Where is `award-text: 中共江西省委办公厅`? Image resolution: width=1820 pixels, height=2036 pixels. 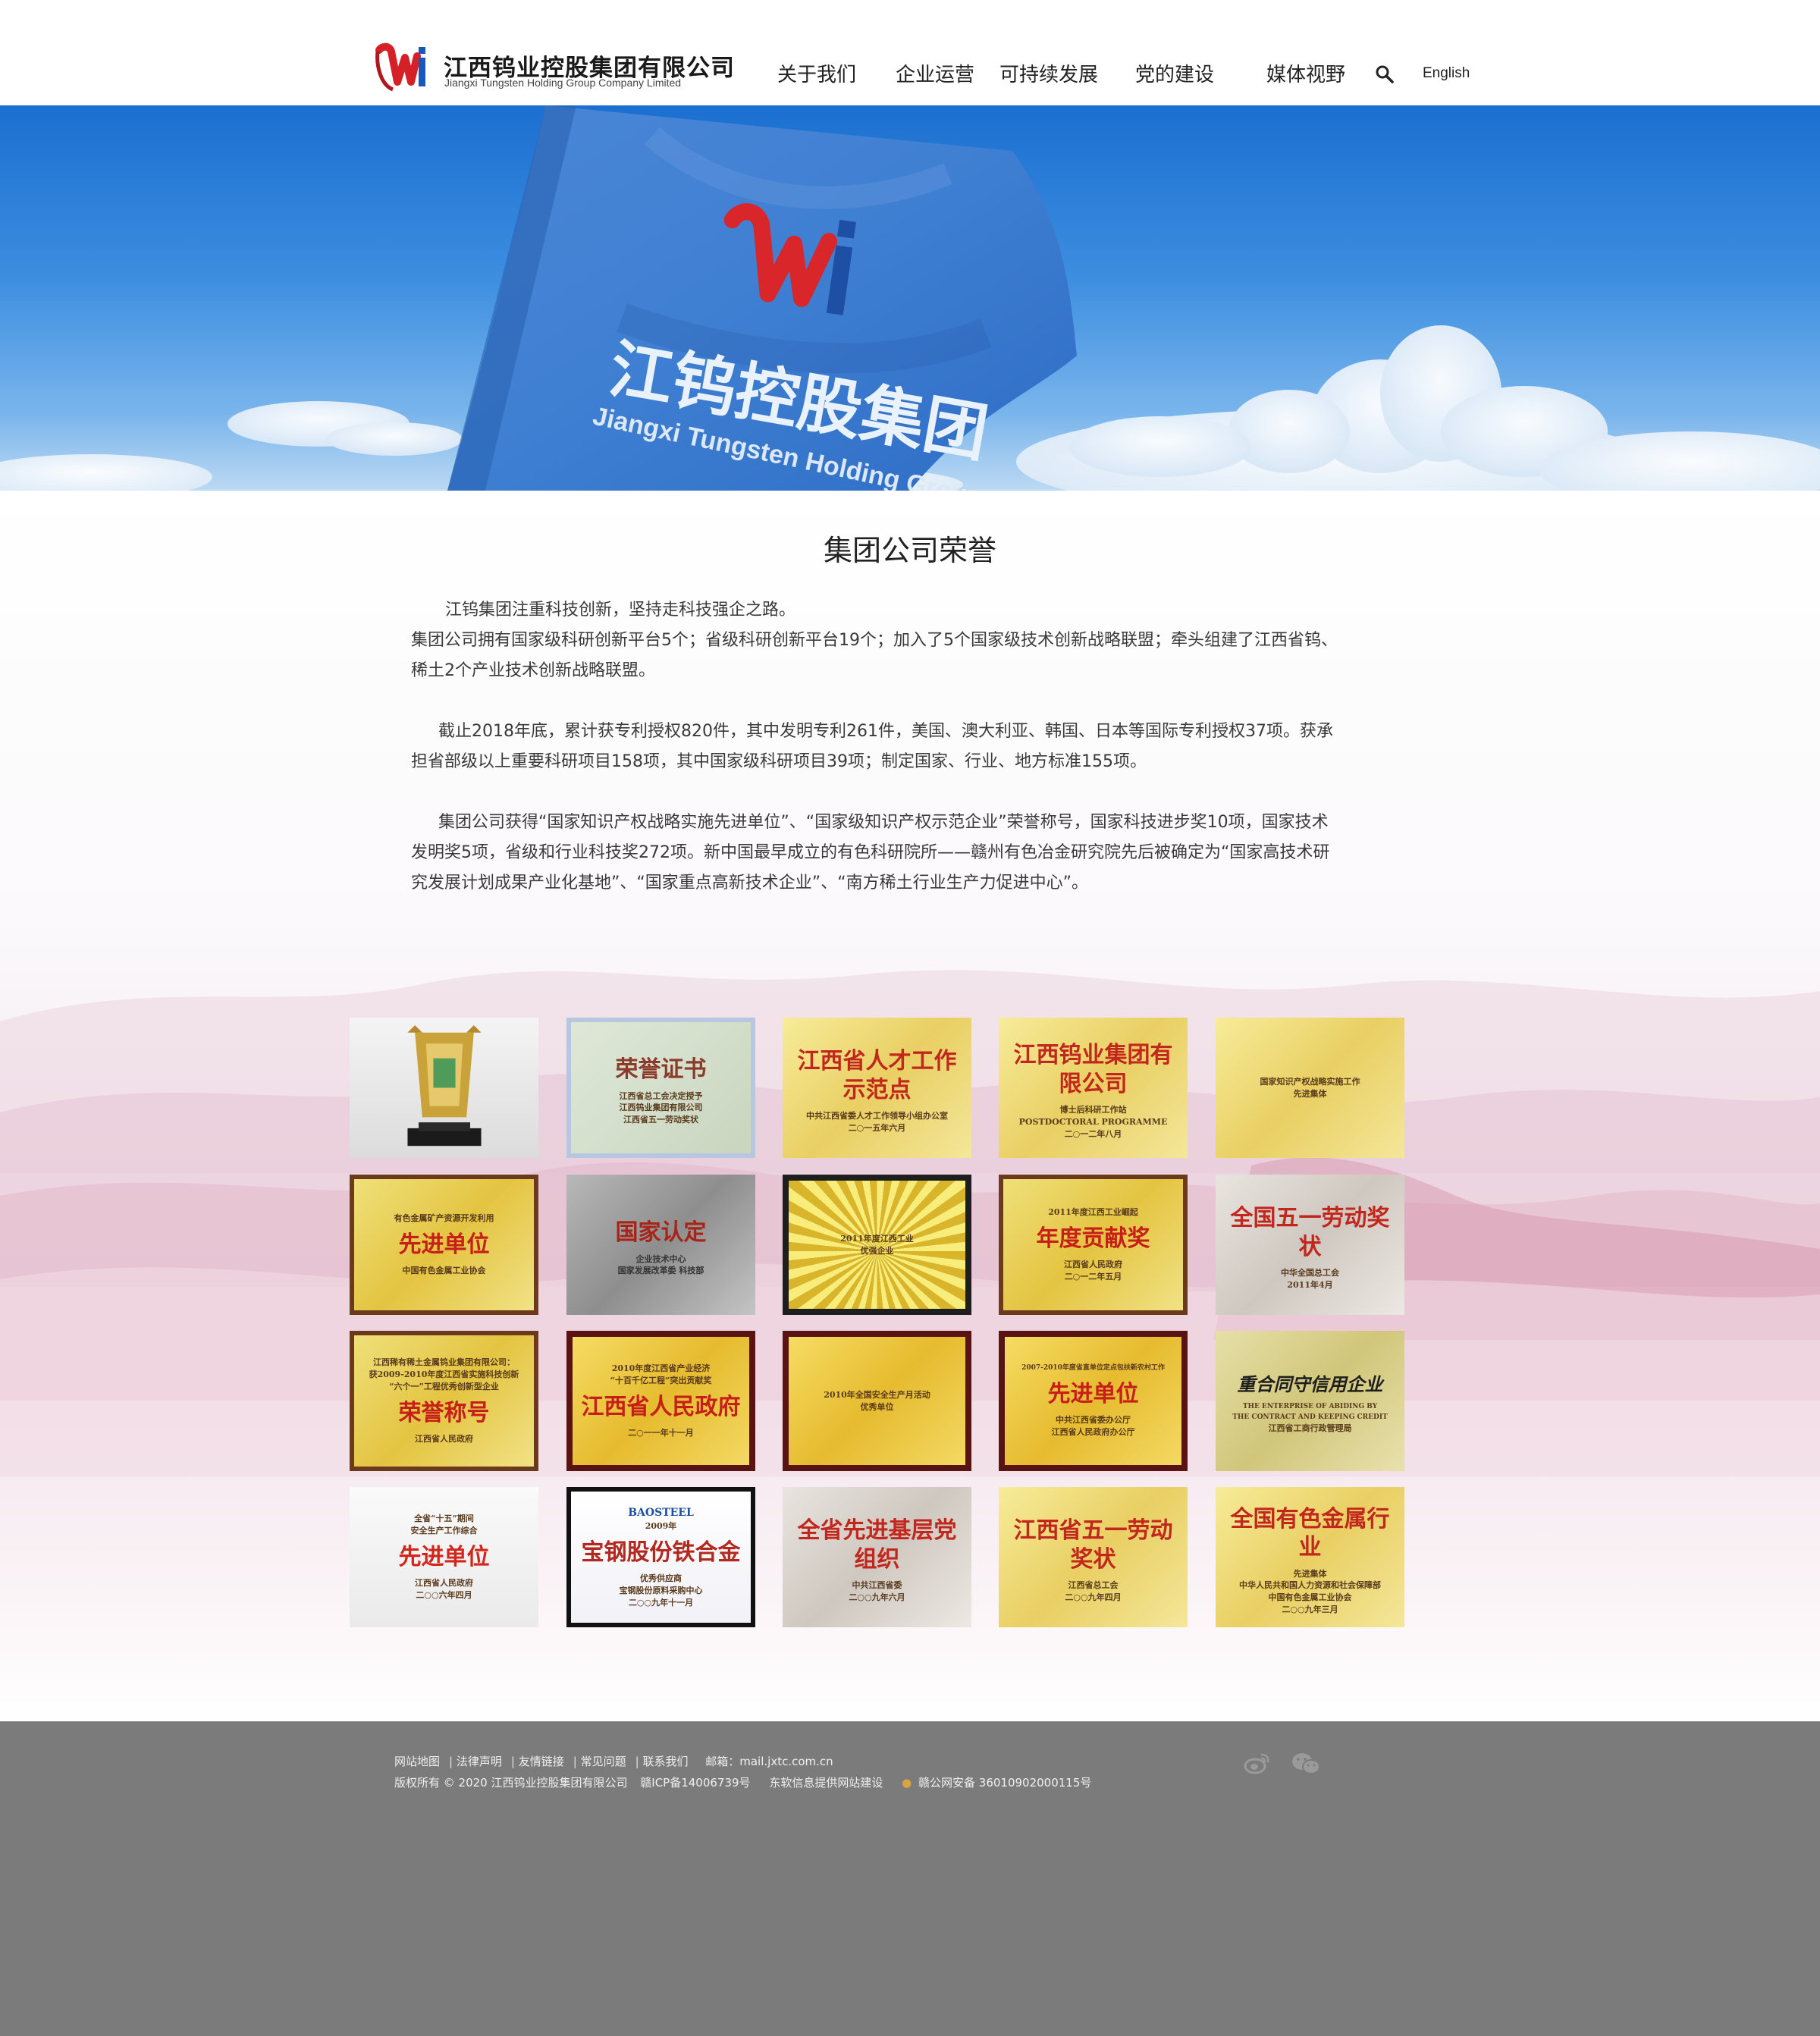 award-text: 中共江西省委办公厅 is located at coordinates (1093, 1420).